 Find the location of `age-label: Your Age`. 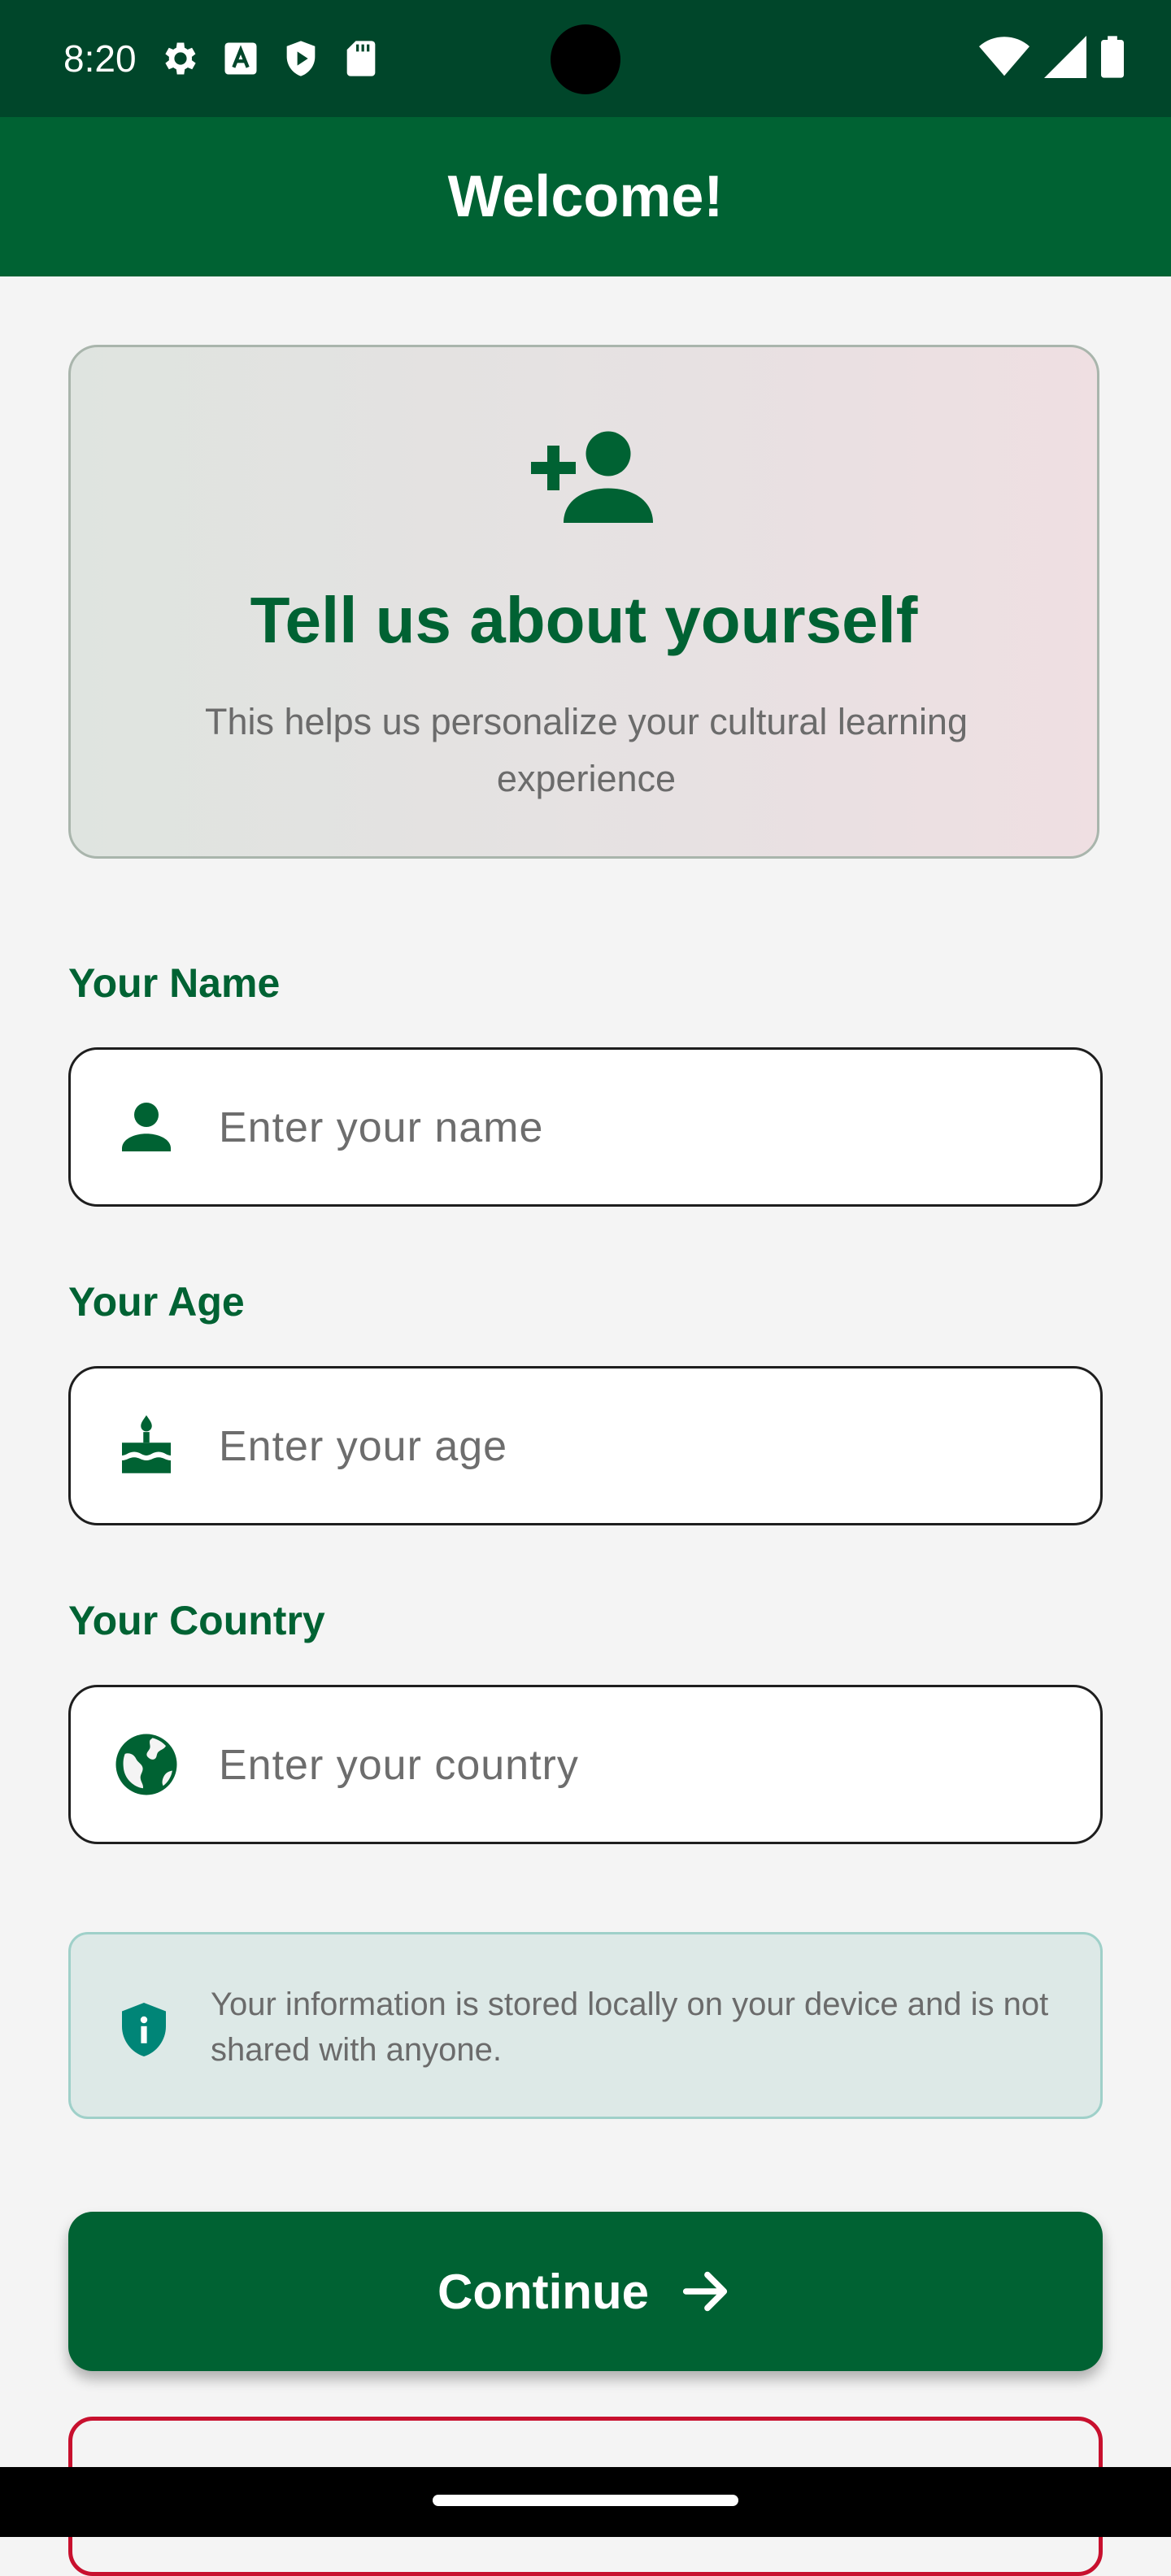

age-label: Your Age is located at coordinates (156, 1302).